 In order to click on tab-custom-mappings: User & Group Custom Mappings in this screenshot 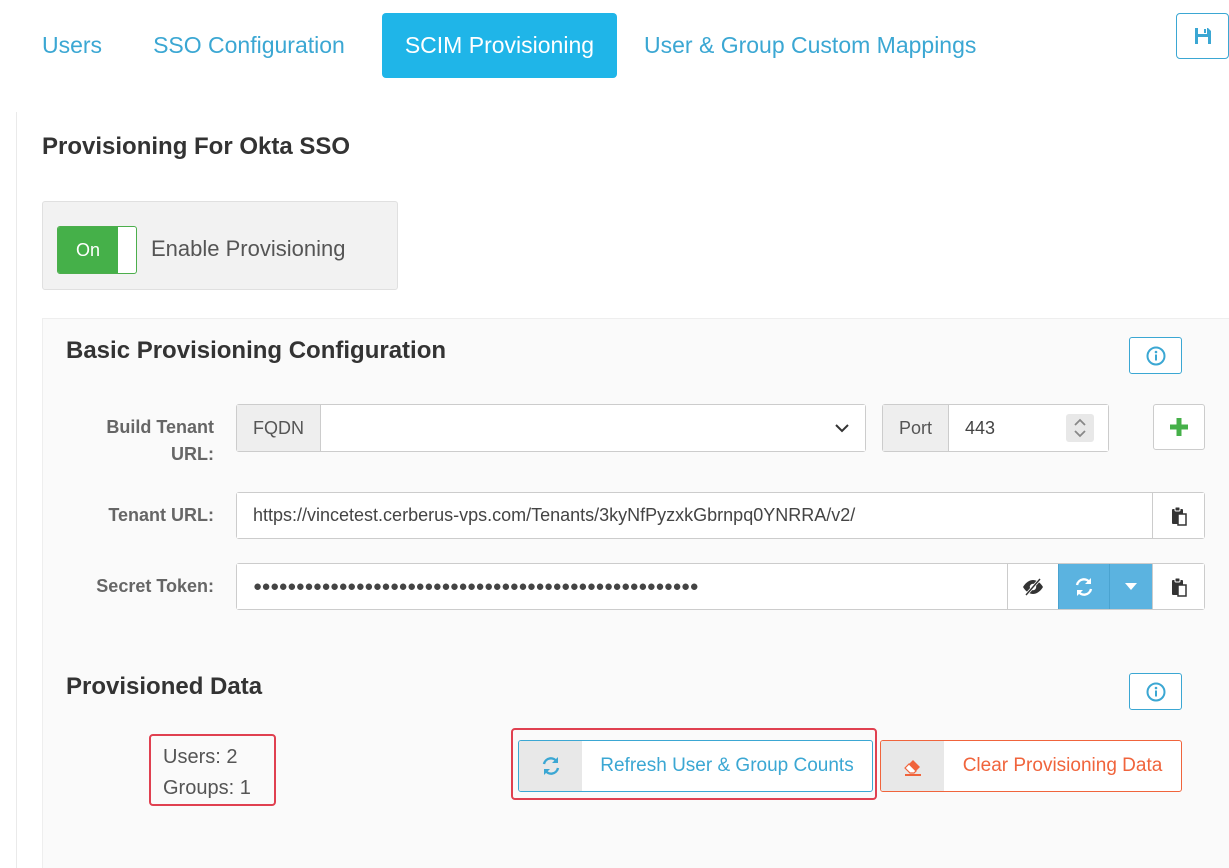, I will do `click(810, 45)`.